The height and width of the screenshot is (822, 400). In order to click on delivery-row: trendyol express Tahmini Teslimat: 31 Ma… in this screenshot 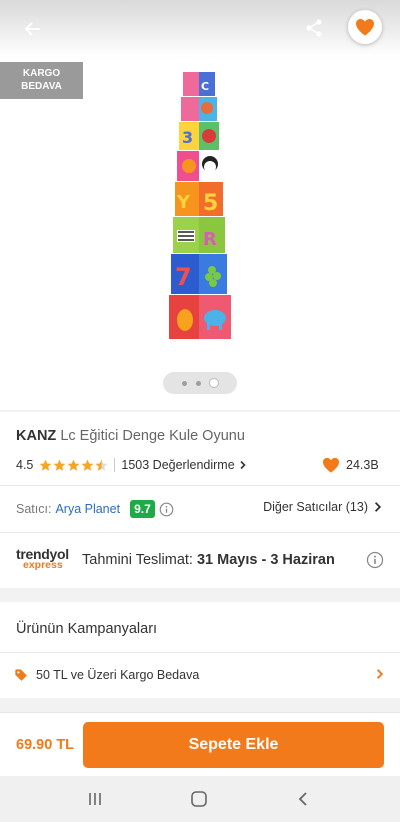, I will do `click(200, 560)`.